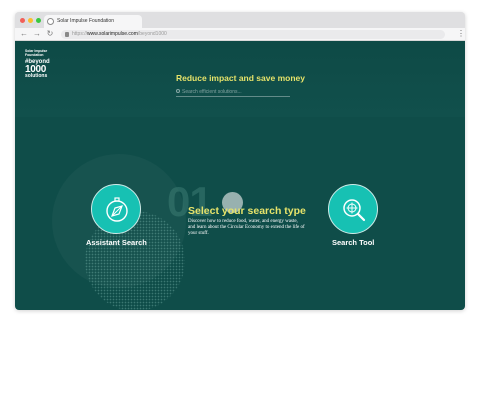 The width and height of the screenshot is (480, 414). I want to click on favicon-icon, so click(50, 21).